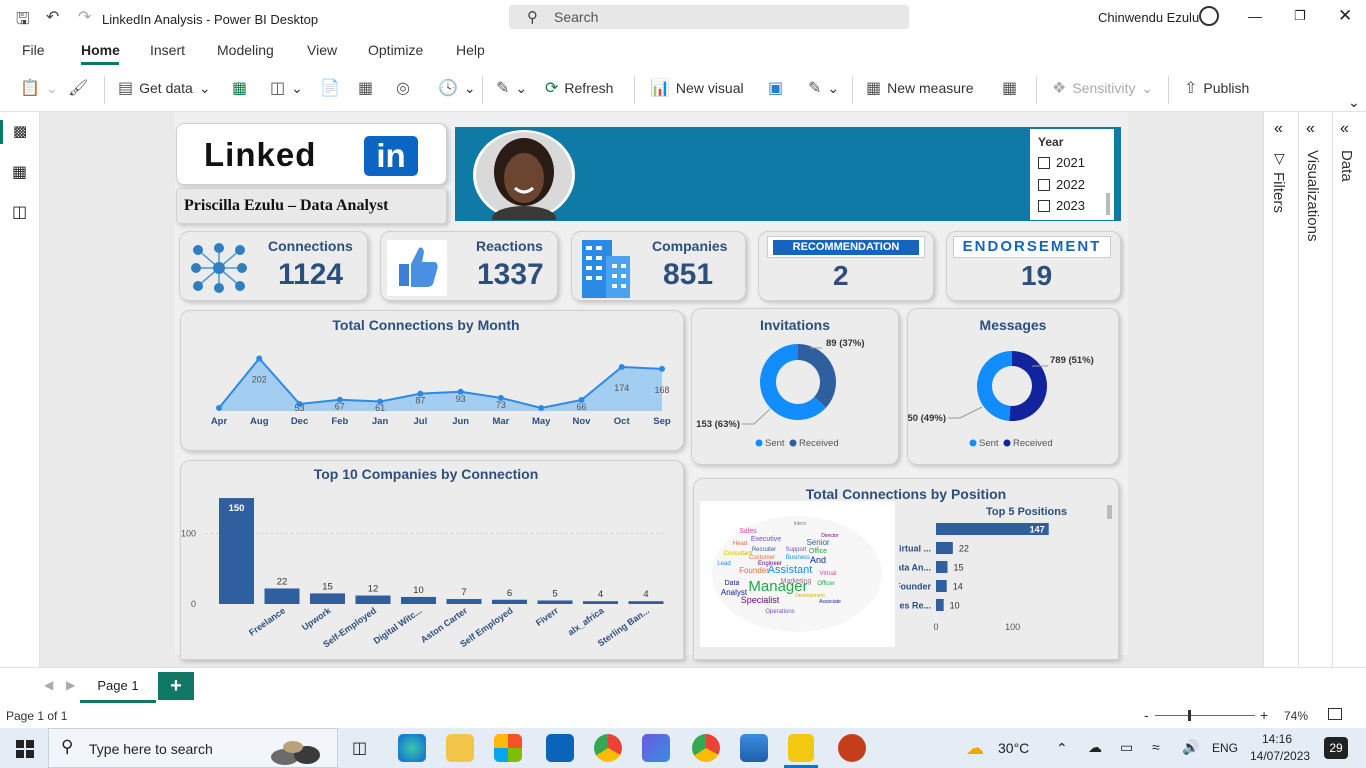 This screenshot has height=768, width=1366. I want to click on zoom-slider-thumb, so click(1189, 715).